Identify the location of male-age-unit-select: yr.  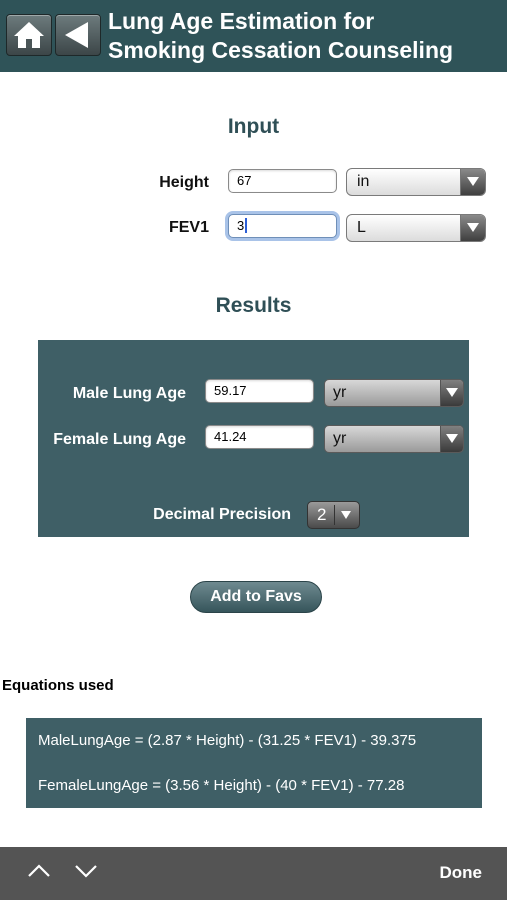
(394, 393).